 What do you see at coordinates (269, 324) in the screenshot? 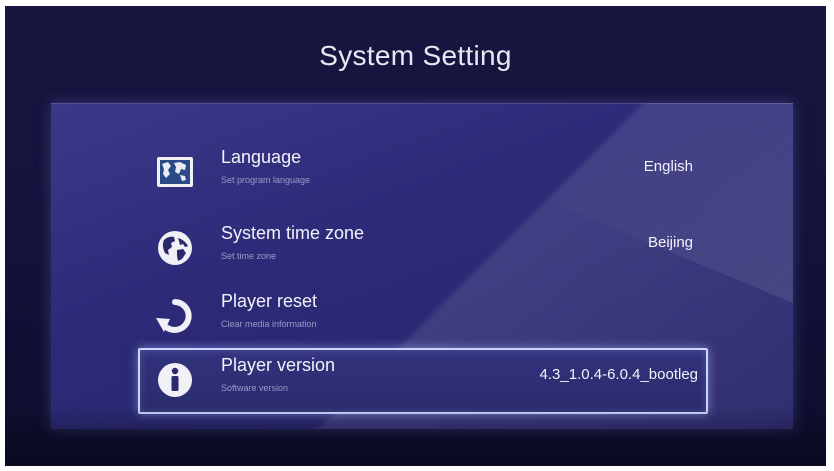
I see `setting-description: Clear media information` at bounding box center [269, 324].